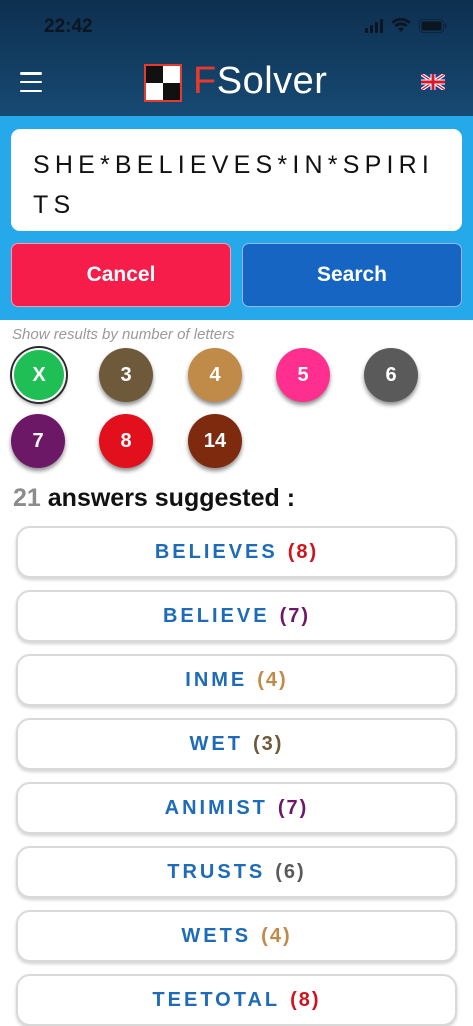 Image resolution: width=473 pixels, height=1026 pixels. Describe the element at coordinates (433, 25) in the screenshot. I see `battery-icon` at that location.